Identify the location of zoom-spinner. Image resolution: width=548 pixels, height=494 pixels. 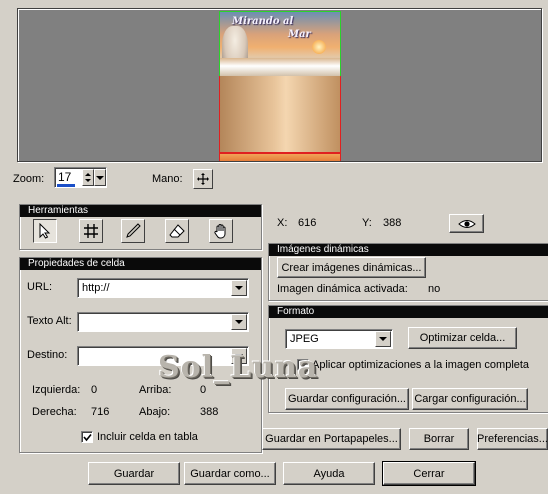
(88, 177).